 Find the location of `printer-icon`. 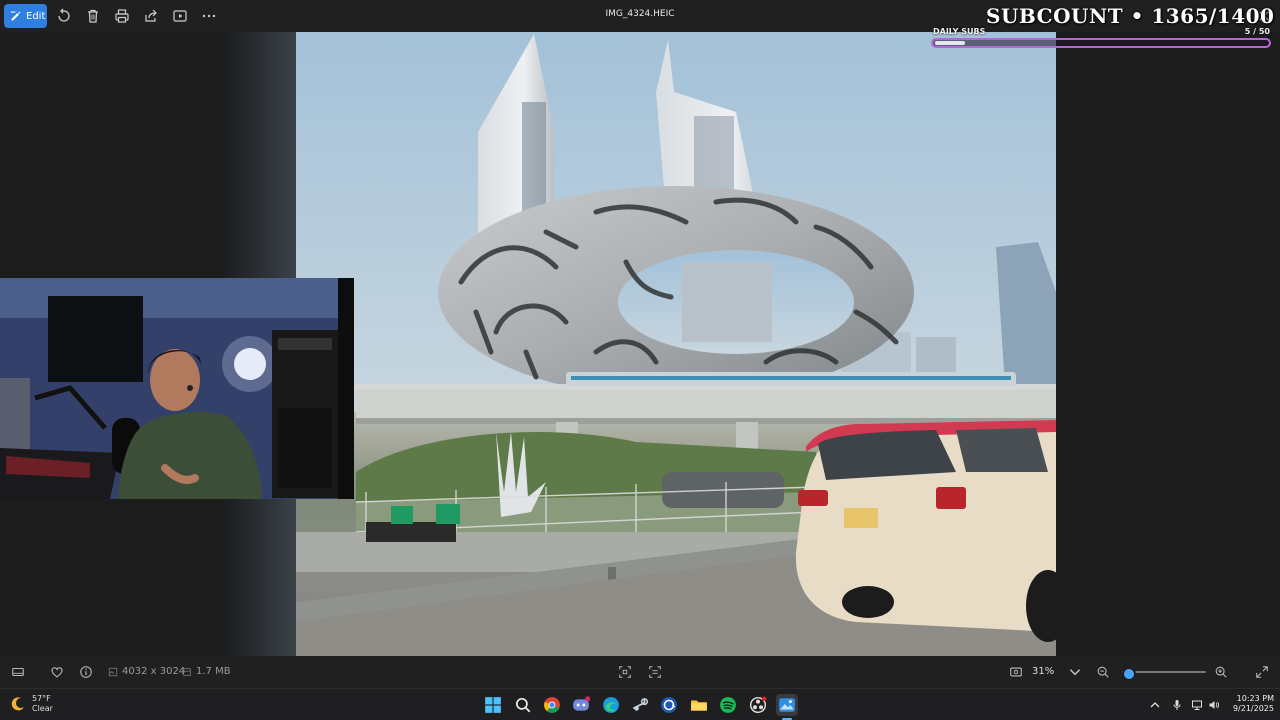

printer-icon is located at coordinates (122, 16).